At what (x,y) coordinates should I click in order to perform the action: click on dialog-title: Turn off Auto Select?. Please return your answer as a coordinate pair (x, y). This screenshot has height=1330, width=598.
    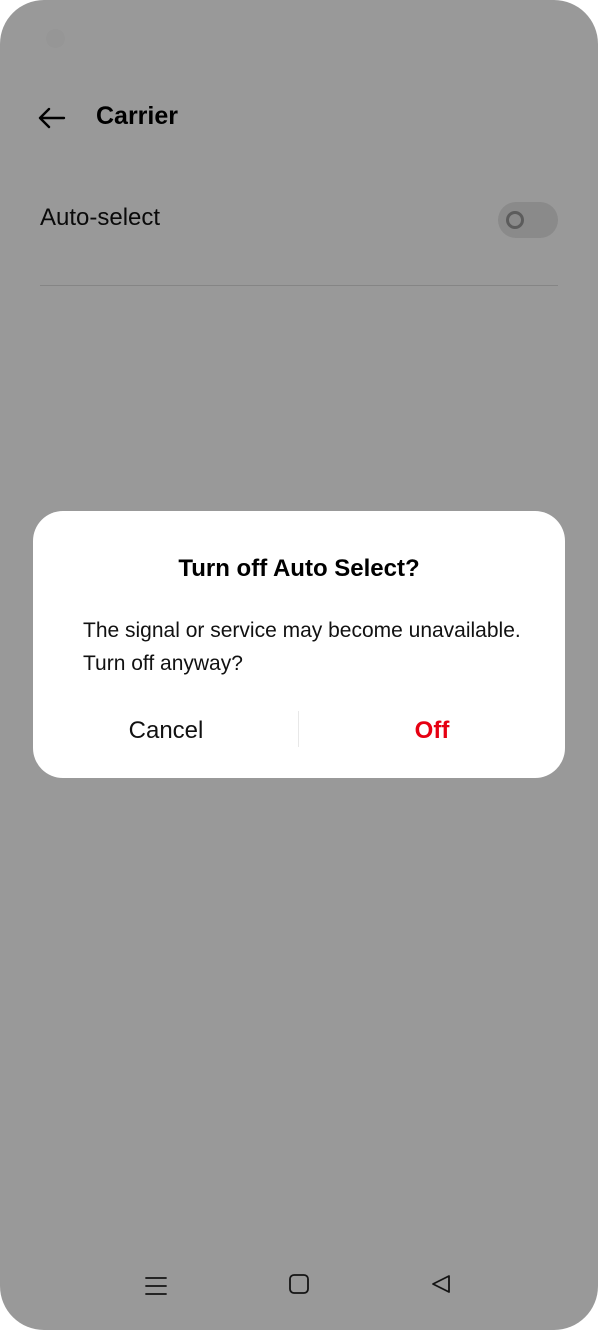
    Looking at the image, I should click on (299, 568).